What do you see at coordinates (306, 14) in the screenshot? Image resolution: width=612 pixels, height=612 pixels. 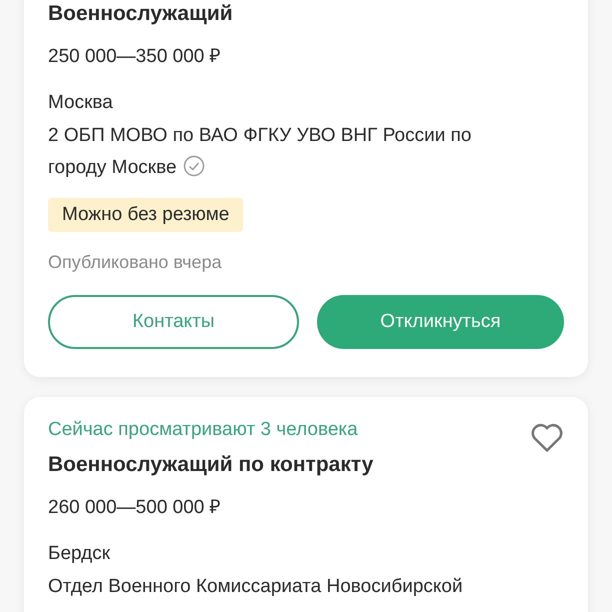 I see `vacancy-title: Военнослужащий` at bounding box center [306, 14].